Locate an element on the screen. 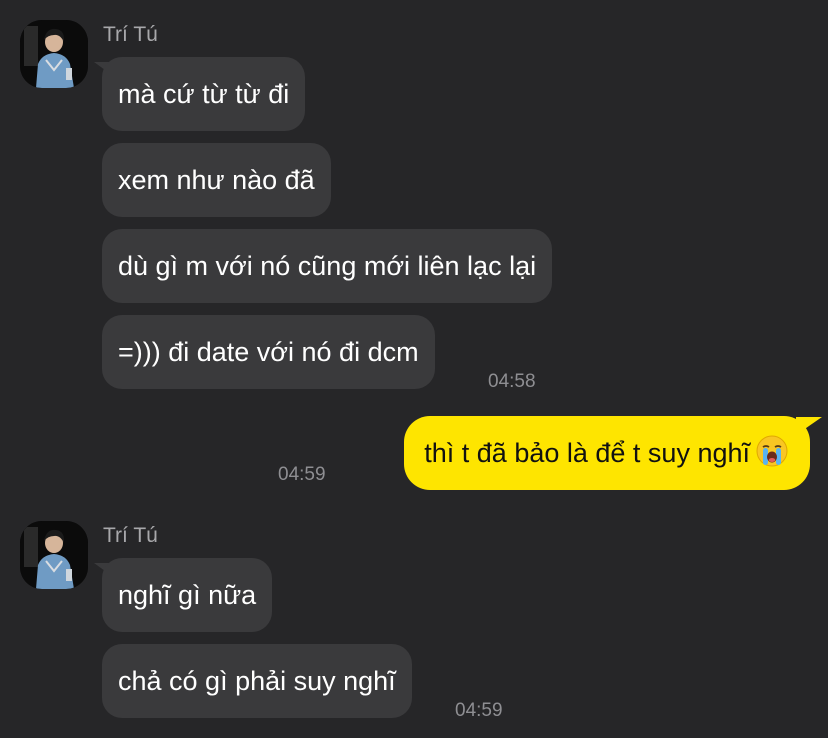  message-bubble: nghĩ gì nữa is located at coordinates (187, 595).